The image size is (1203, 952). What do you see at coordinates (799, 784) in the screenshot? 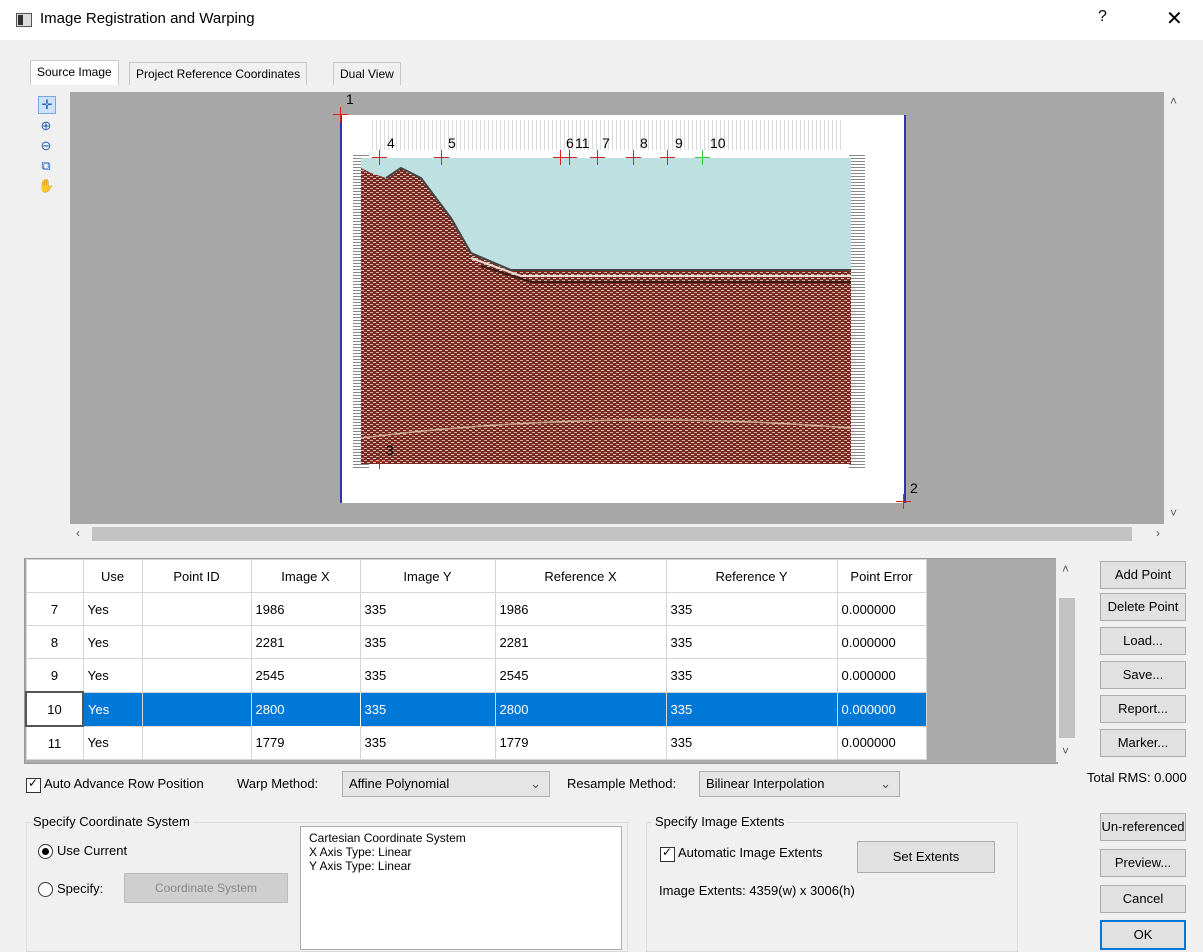
I see `resample-method-select: Bilinear Interpolation ⌄` at bounding box center [799, 784].